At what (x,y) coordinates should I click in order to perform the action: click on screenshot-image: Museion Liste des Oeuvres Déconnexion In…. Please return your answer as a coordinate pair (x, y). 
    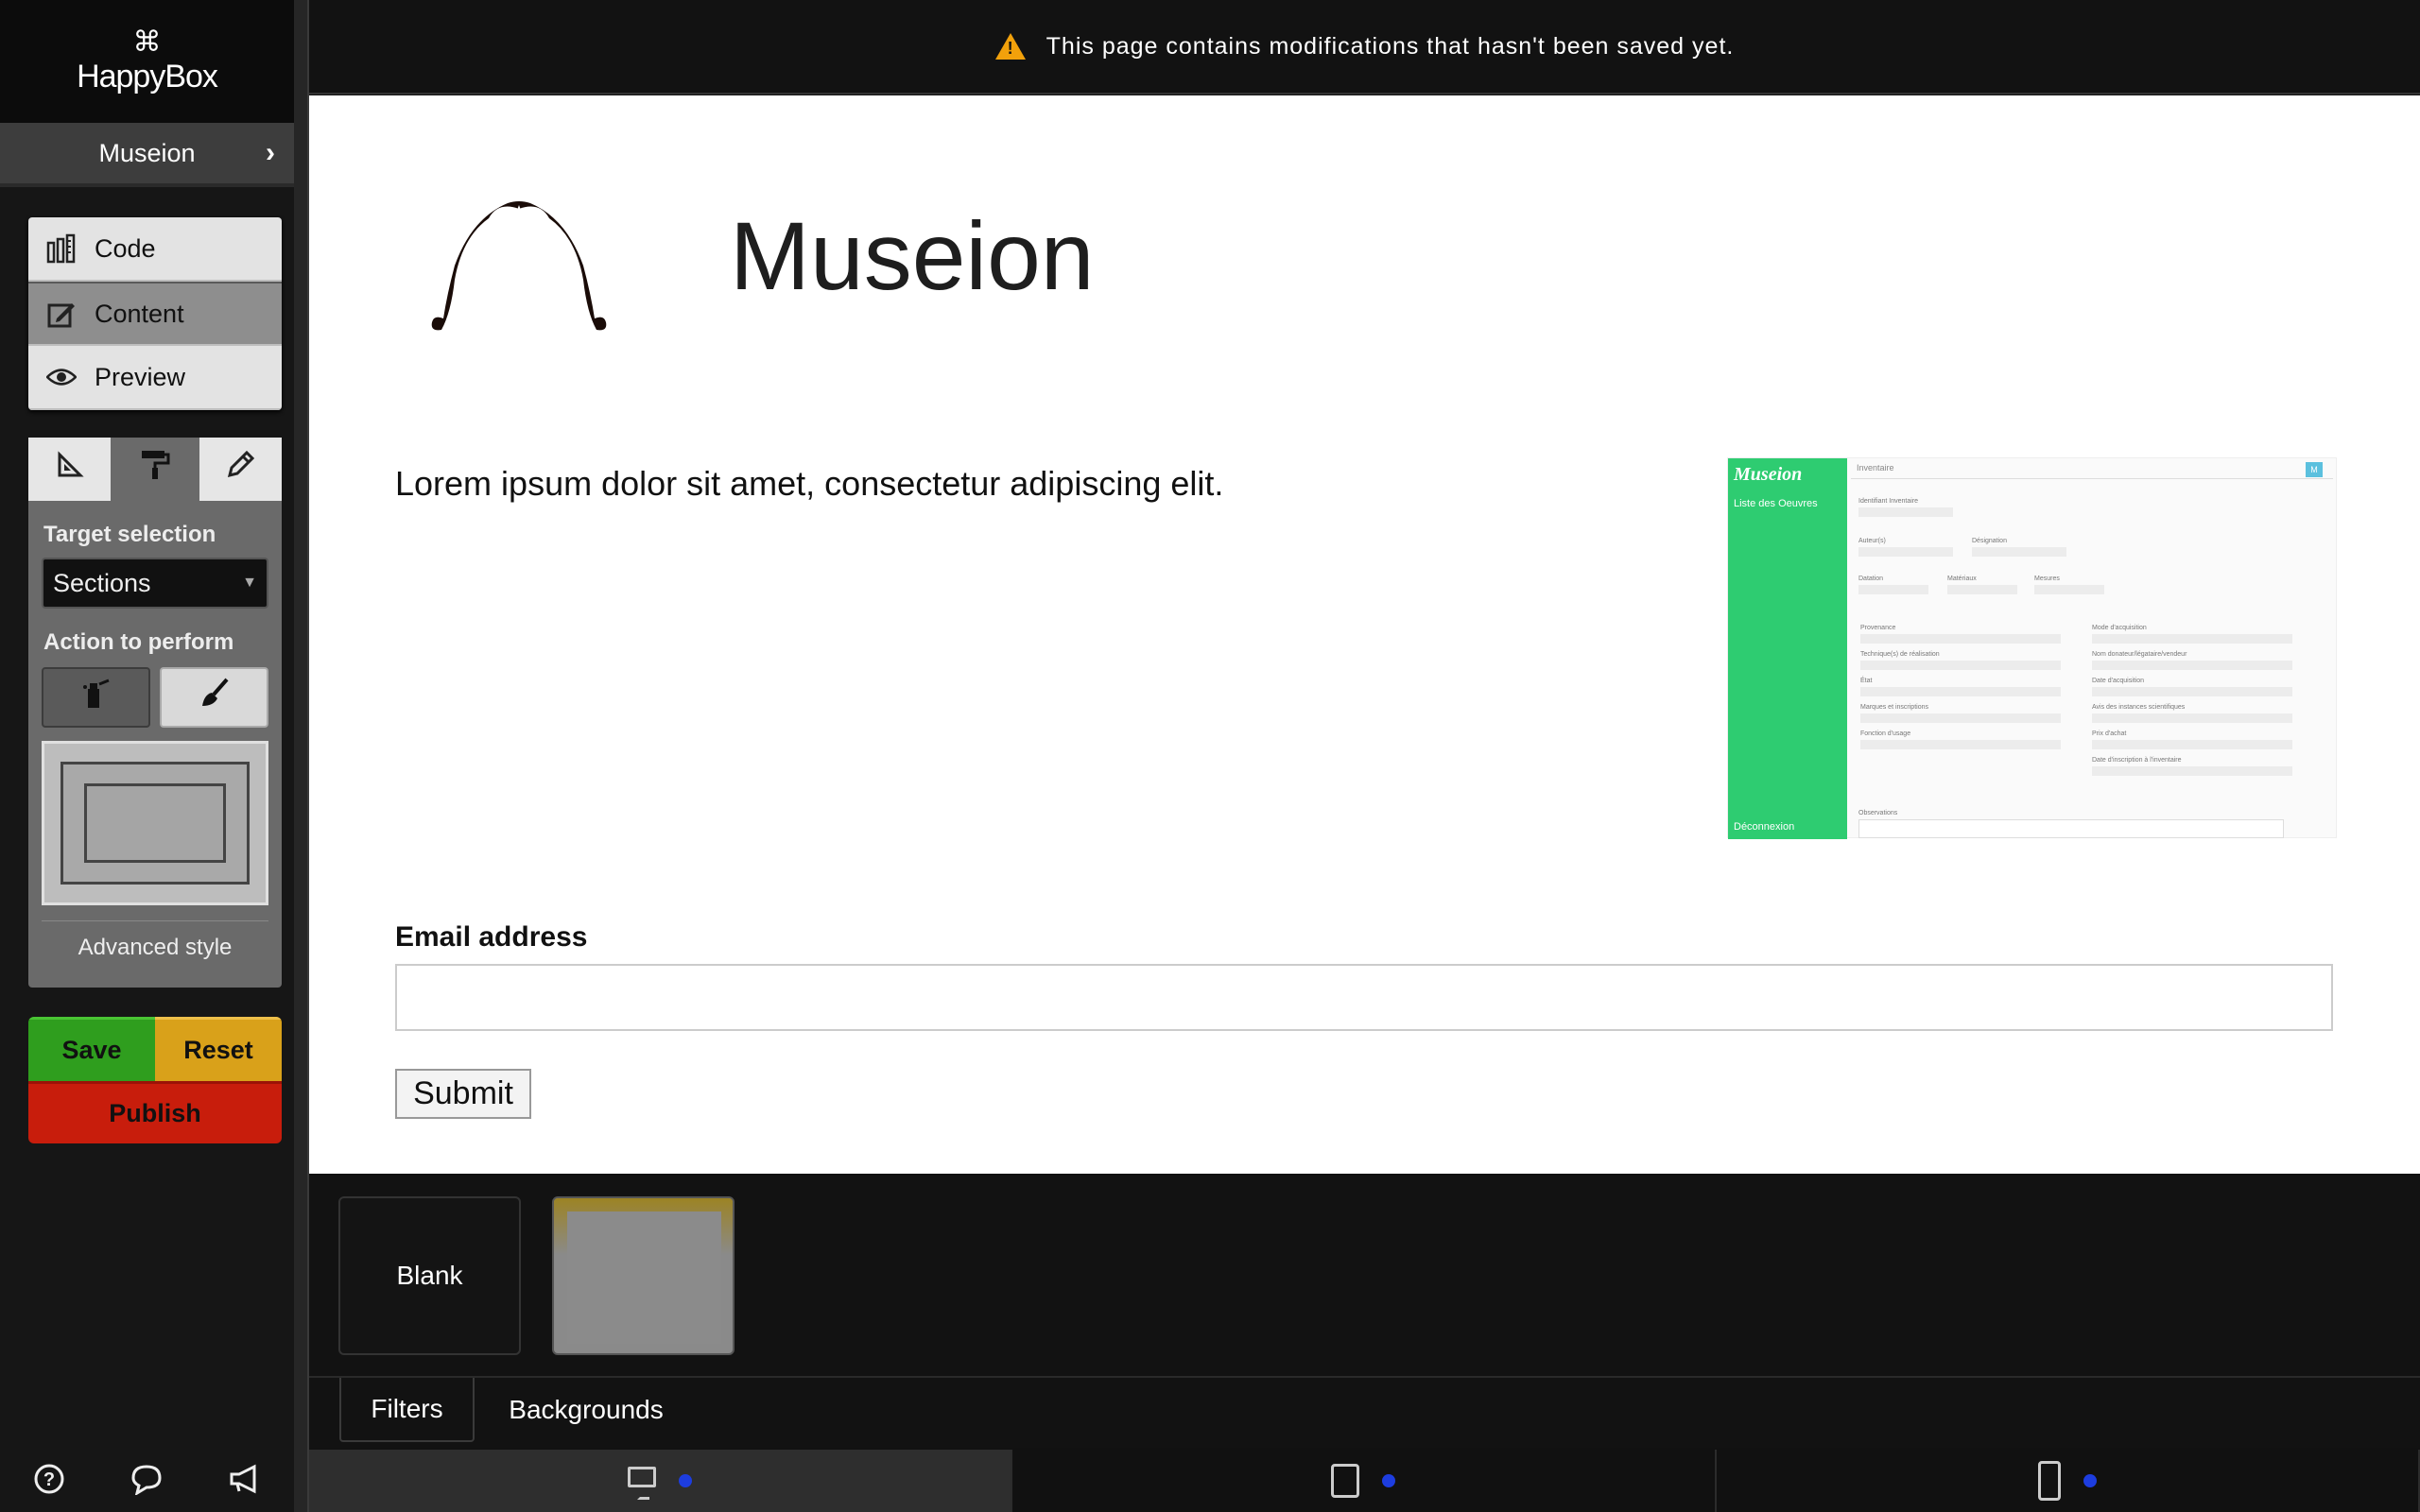
    Looking at the image, I should click on (2032, 648).